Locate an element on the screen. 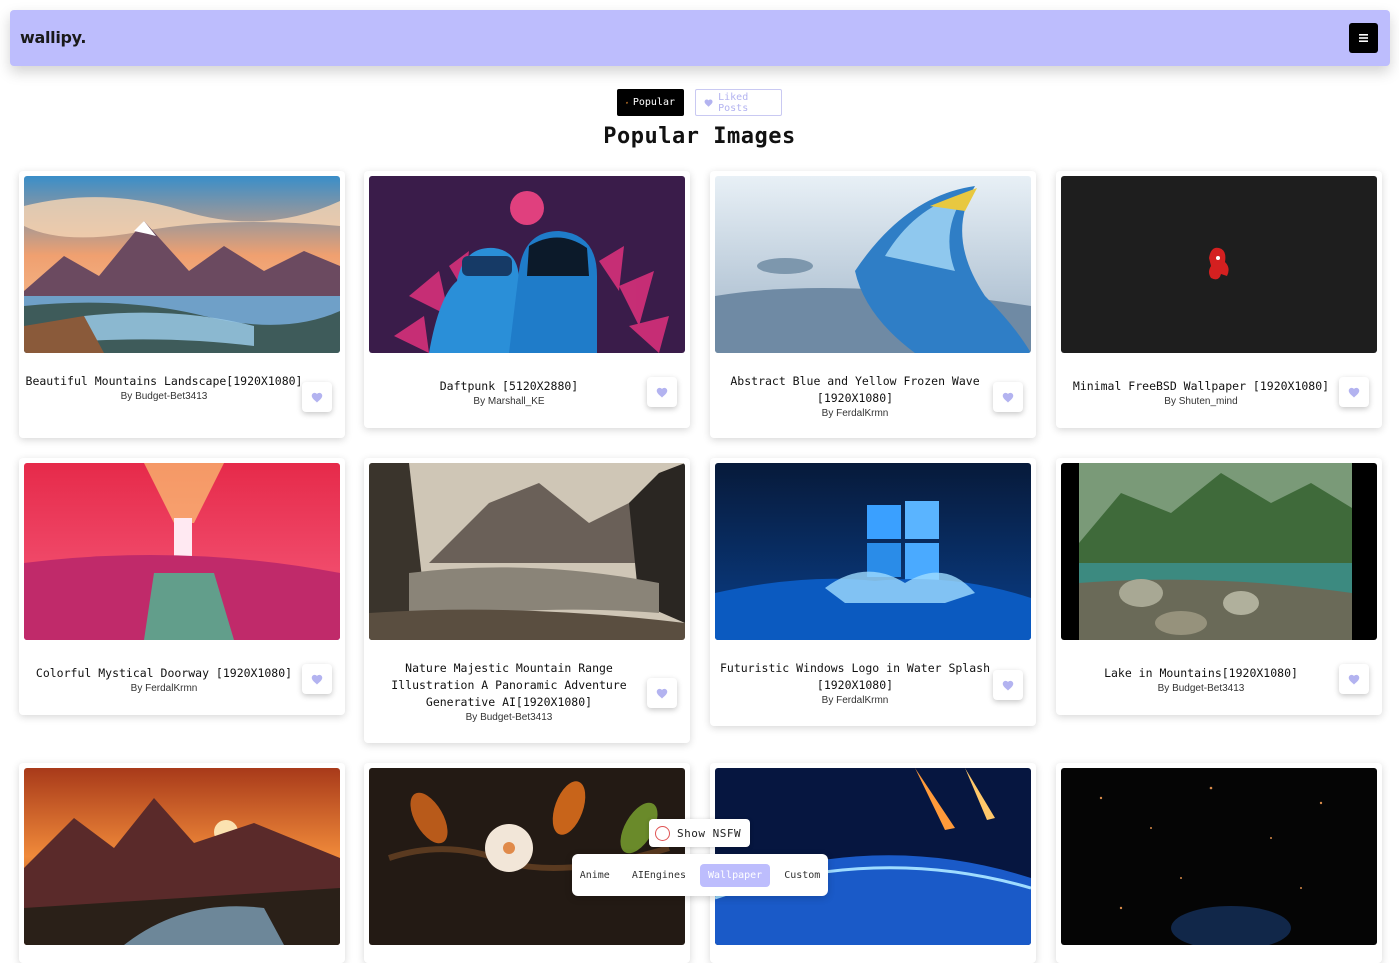  nsfw-toggle: Show NSFW is located at coordinates (699, 833).